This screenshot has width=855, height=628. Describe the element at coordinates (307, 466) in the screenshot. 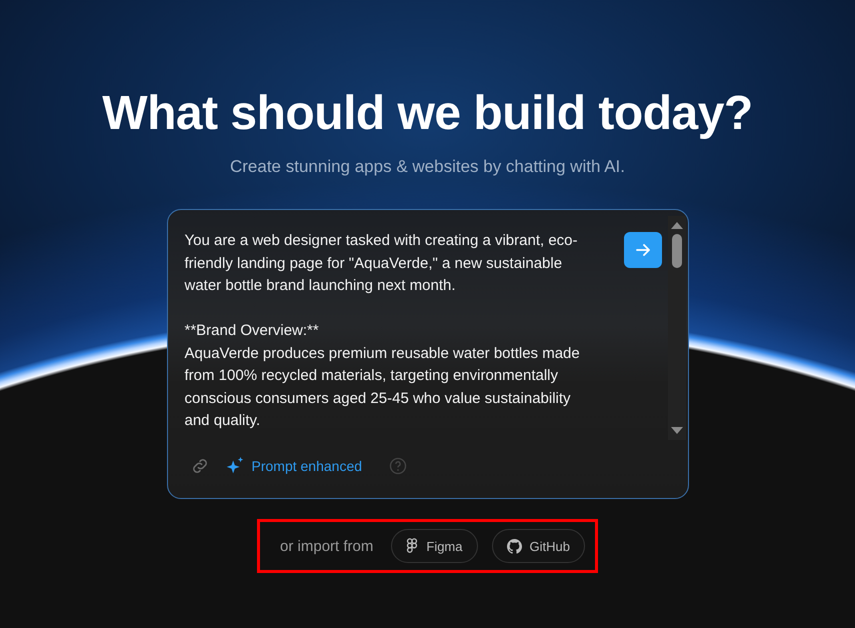

I see `prompt-status: Prompt enhanced` at that location.